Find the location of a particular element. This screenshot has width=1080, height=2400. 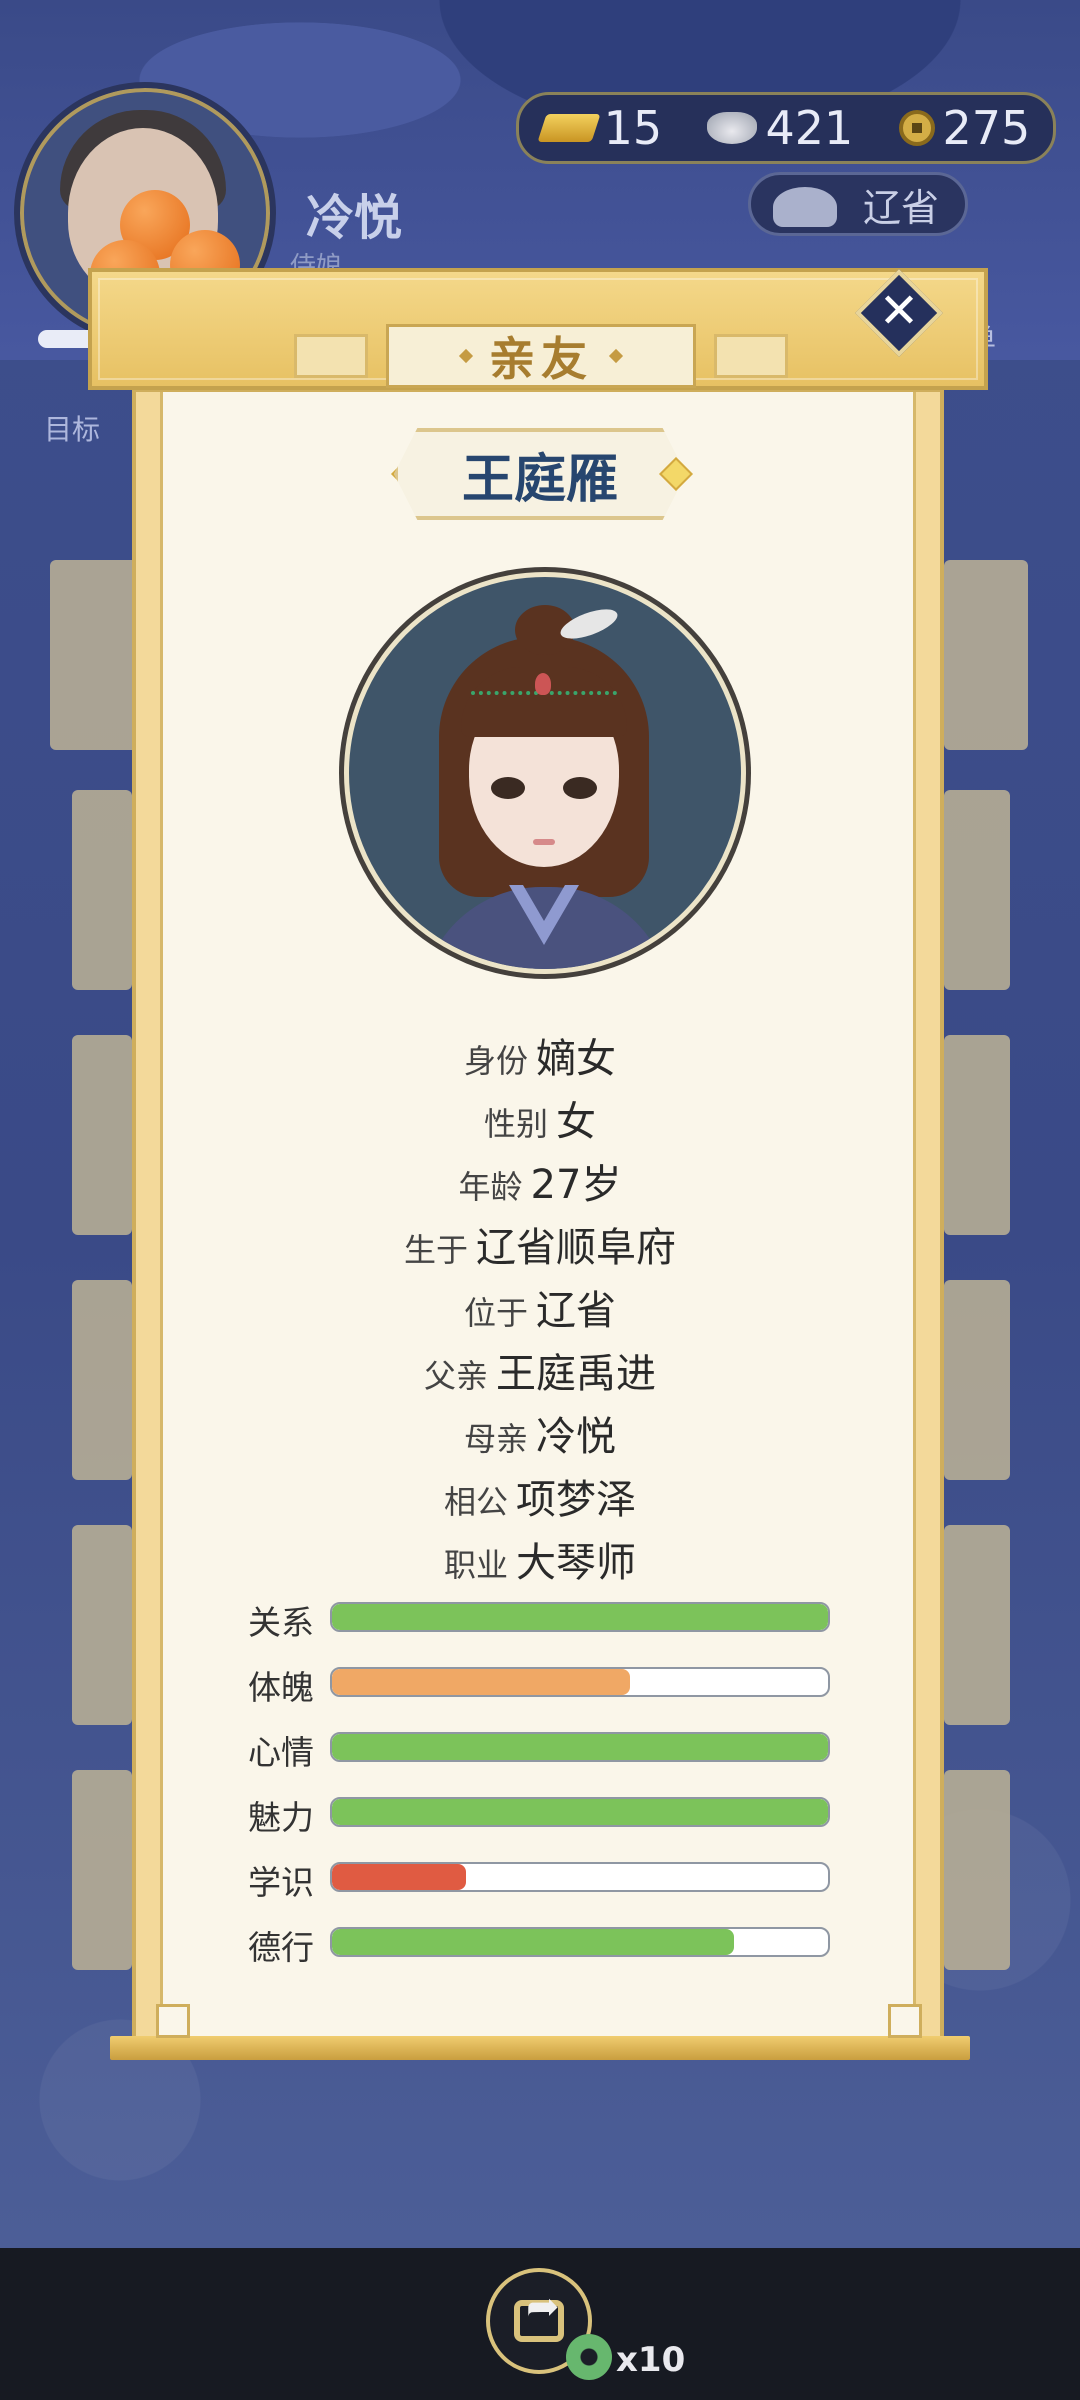

reward-multiplier: x10 is located at coordinates (651, 2360).